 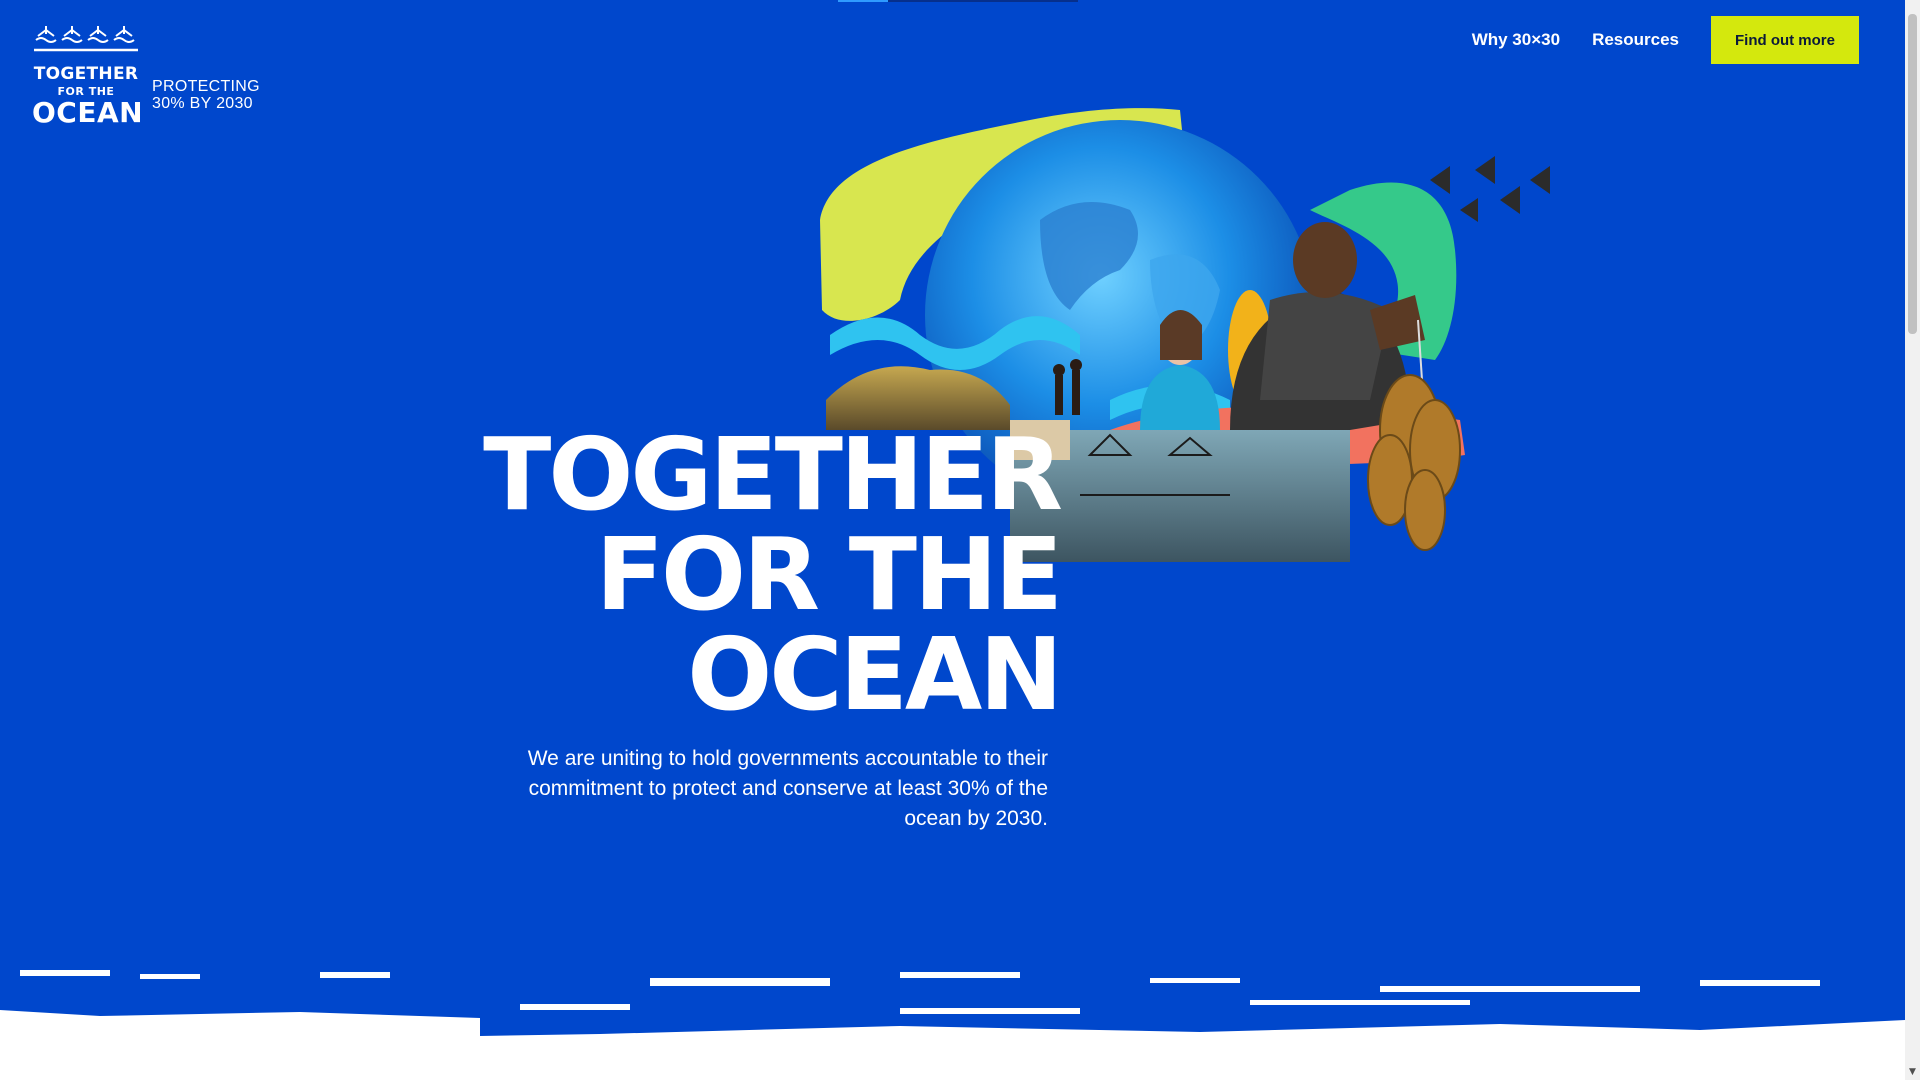 What do you see at coordinates (875, 674) in the screenshot?
I see `hero-title-line3: OCEAN` at bounding box center [875, 674].